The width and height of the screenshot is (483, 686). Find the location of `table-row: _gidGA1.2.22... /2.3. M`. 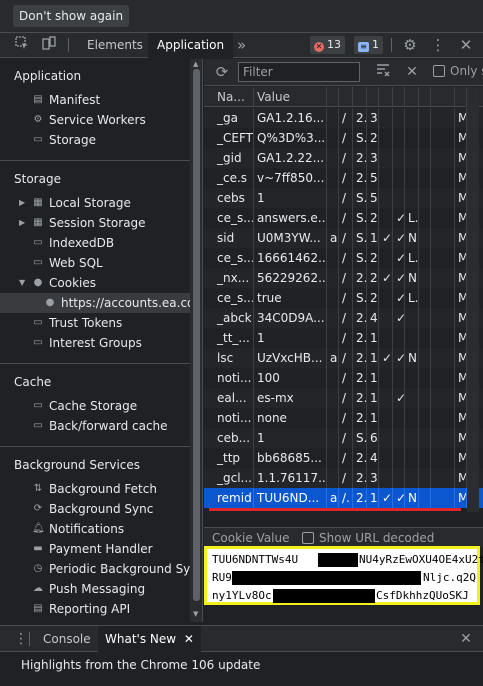

table-row: _gidGA1.2.22... /2.3. M is located at coordinates (343, 158).